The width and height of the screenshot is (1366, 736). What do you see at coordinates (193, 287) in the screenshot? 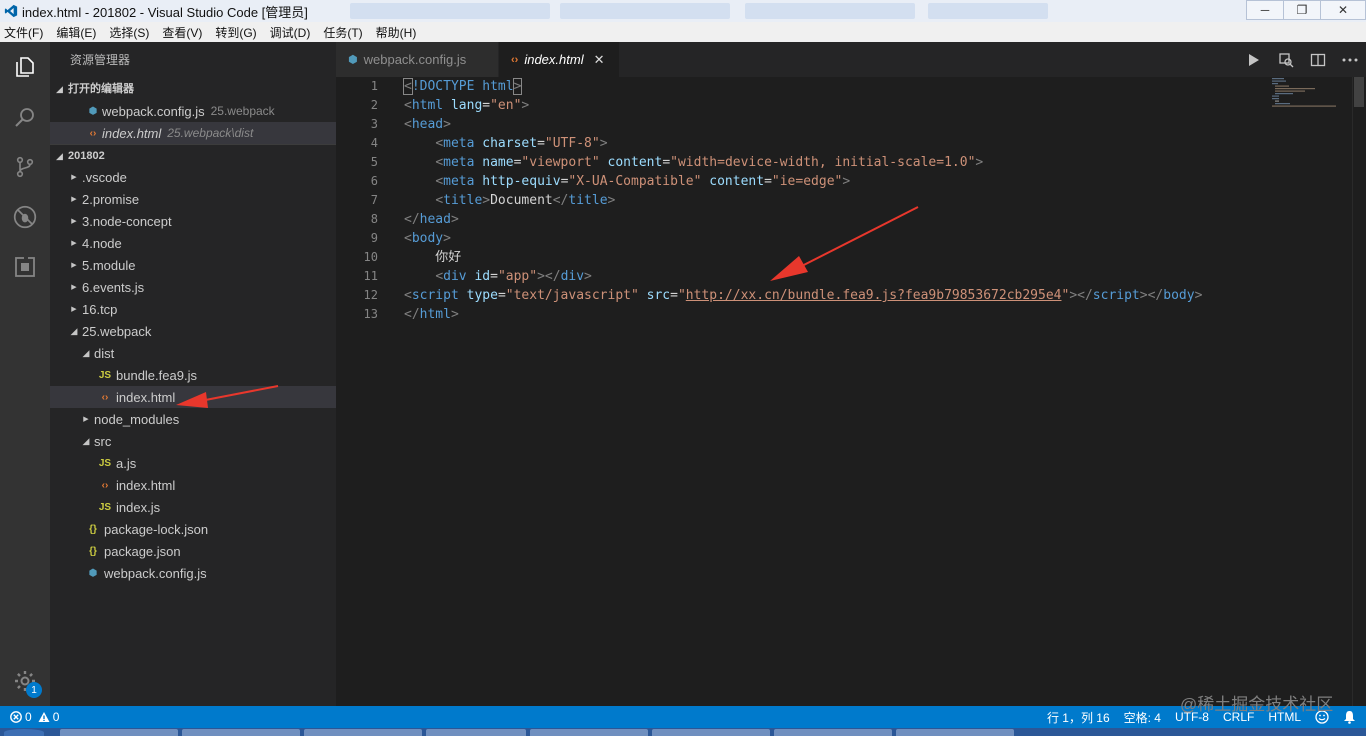
I see `tree-folder: ▶ 6.events.js` at bounding box center [193, 287].